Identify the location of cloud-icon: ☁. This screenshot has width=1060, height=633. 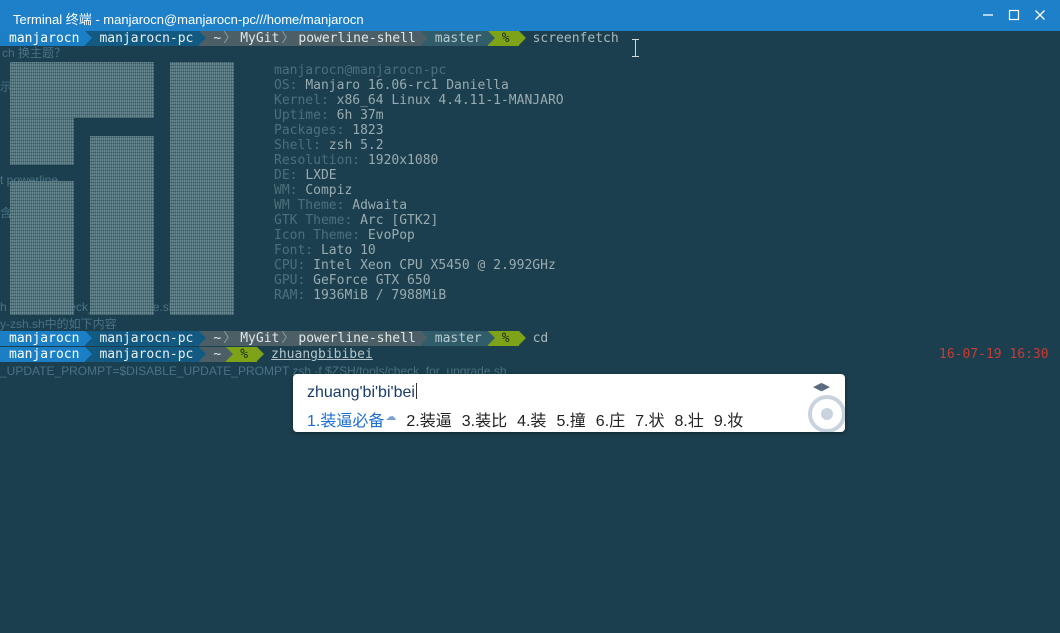
(391, 417).